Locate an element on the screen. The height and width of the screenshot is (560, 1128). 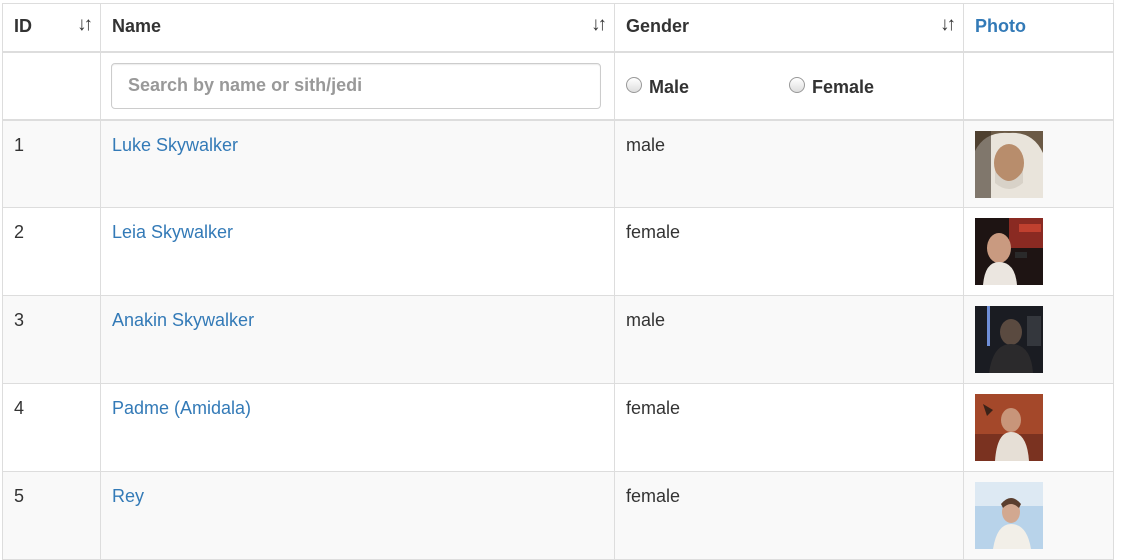
row-id: 1 is located at coordinates (51, 163).